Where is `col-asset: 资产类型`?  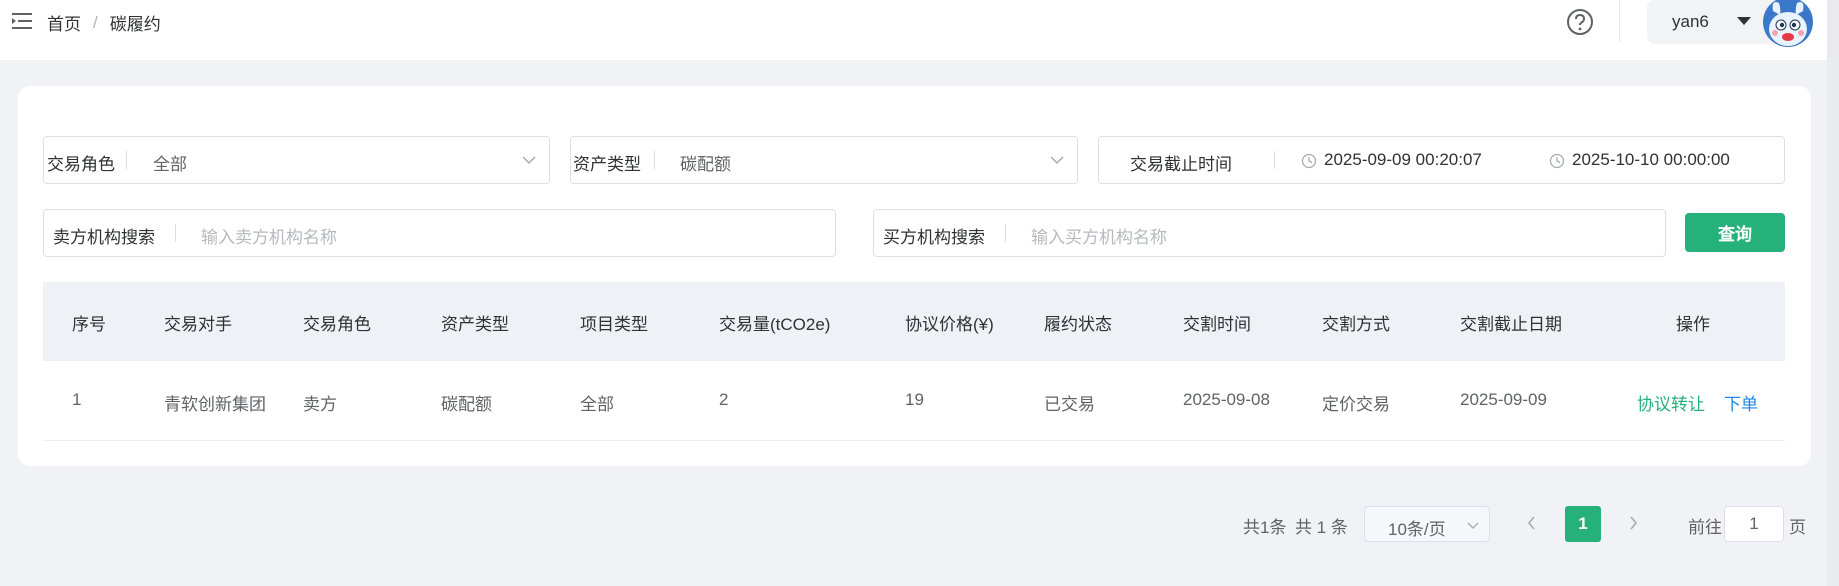 col-asset: 资产类型 is located at coordinates (475, 324).